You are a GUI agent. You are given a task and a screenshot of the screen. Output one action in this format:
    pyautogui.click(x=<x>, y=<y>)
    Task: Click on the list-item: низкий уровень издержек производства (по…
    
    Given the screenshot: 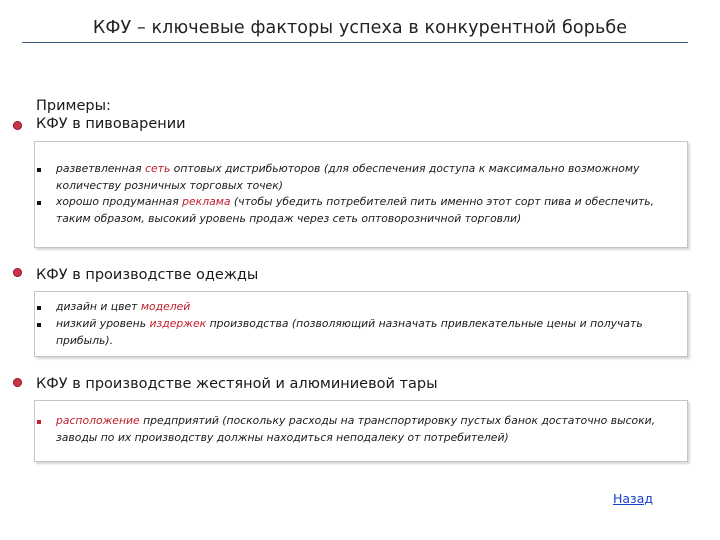 What is the action you would take?
    pyautogui.click(x=349, y=332)
    